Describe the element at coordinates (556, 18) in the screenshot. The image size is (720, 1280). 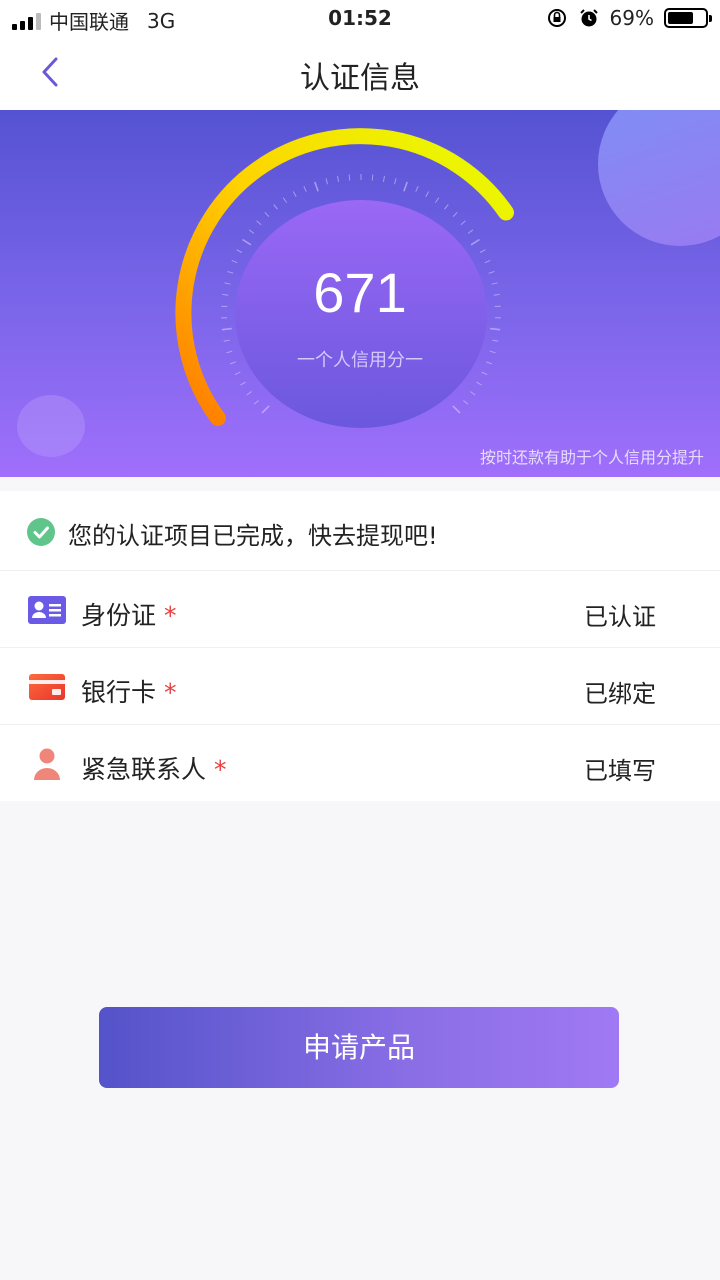
I see `rotation-lock-icon` at that location.